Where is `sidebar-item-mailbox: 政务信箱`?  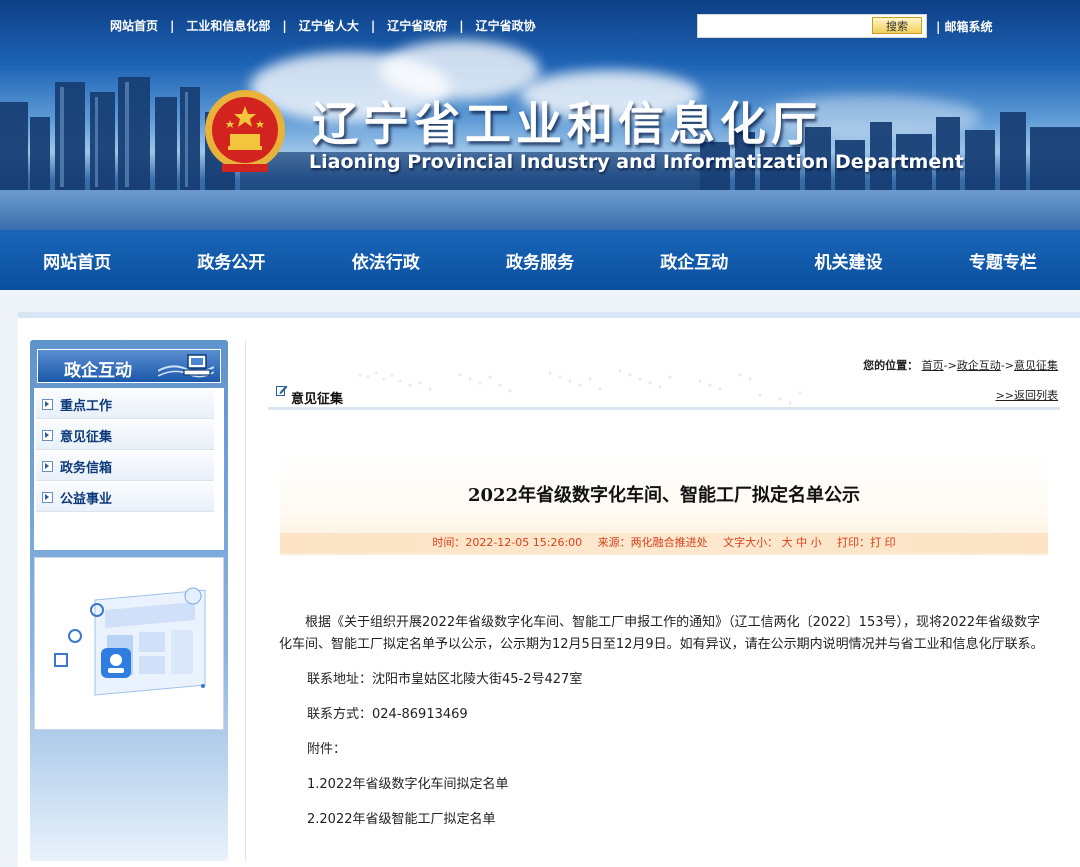 sidebar-item-mailbox: 政务信箱 is located at coordinates (125, 466).